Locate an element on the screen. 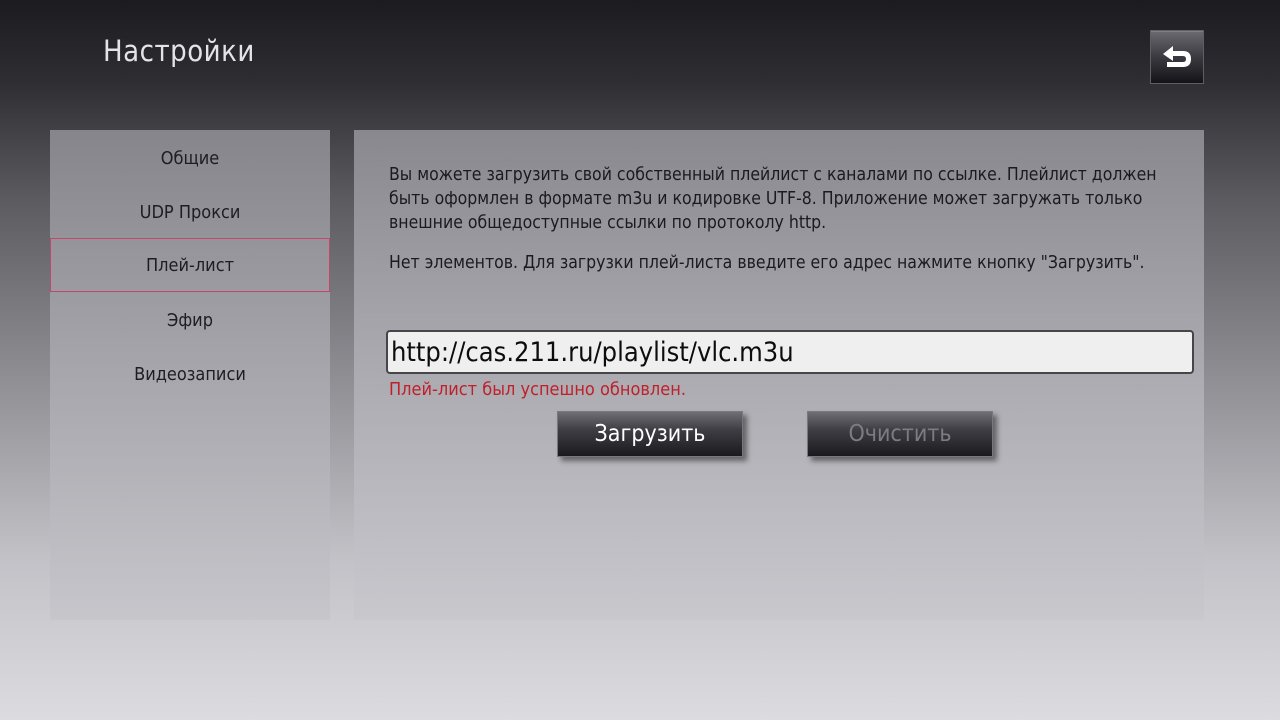 The image size is (1280, 720). undo-arrow-icon is located at coordinates (1177, 56).